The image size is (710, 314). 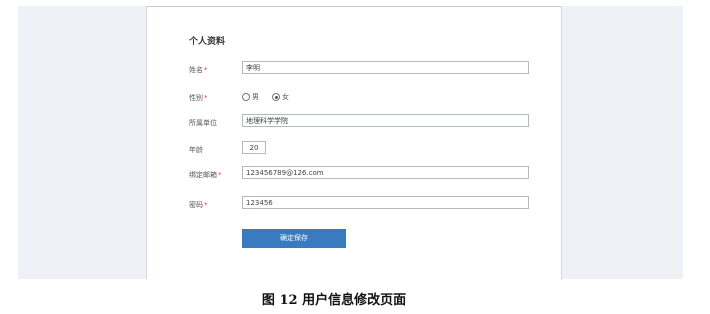 I want to click on age-field: 20, so click(x=254, y=147).